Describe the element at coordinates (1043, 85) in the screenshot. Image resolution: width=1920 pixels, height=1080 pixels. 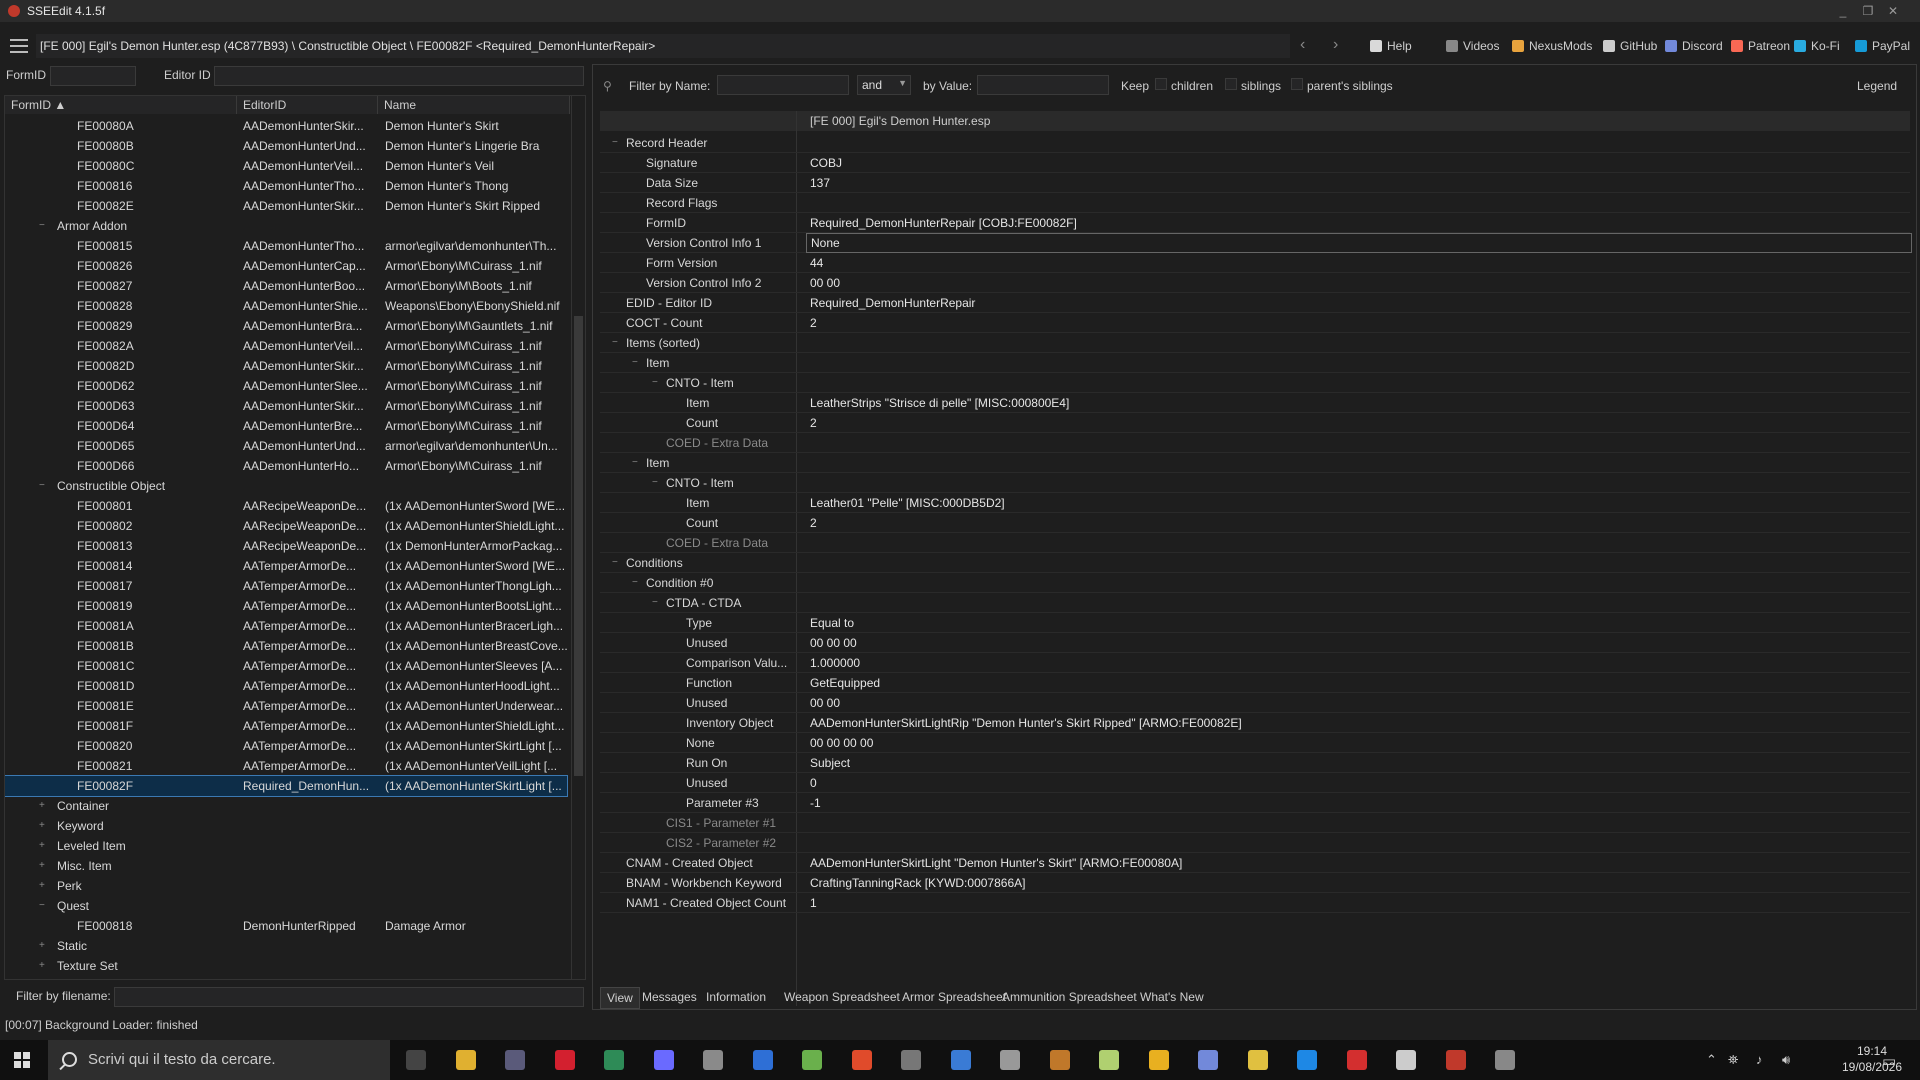
I see `filter-value-input` at that location.